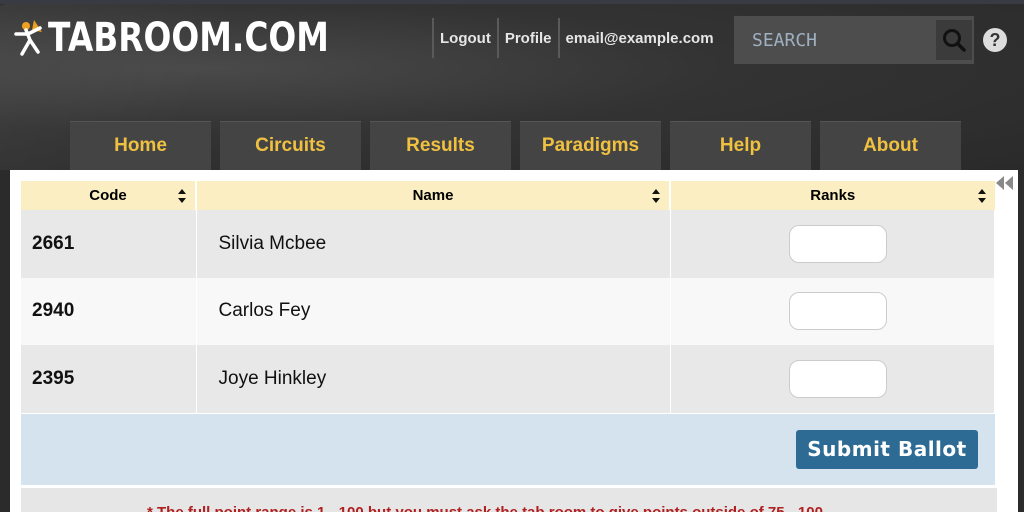  What do you see at coordinates (440, 145) in the screenshot?
I see `nav-tab-results: Results` at bounding box center [440, 145].